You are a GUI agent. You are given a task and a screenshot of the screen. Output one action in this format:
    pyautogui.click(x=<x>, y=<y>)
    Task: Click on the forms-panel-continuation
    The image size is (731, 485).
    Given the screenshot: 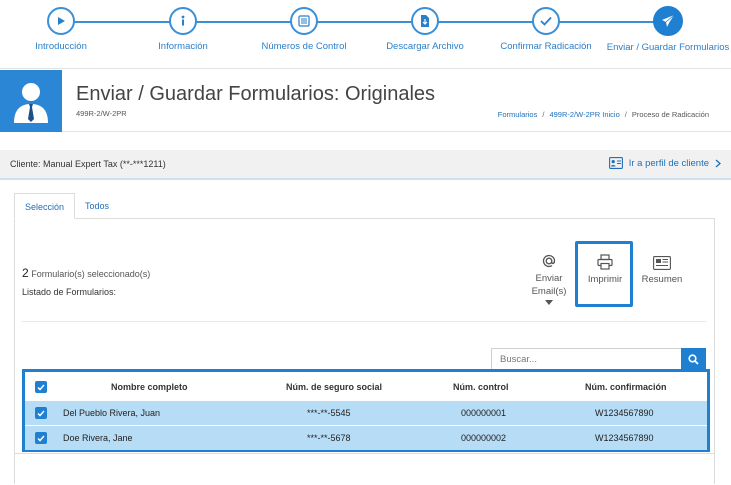 What is the action you would take?
    pyautogui.click(x=364, y=469)
    